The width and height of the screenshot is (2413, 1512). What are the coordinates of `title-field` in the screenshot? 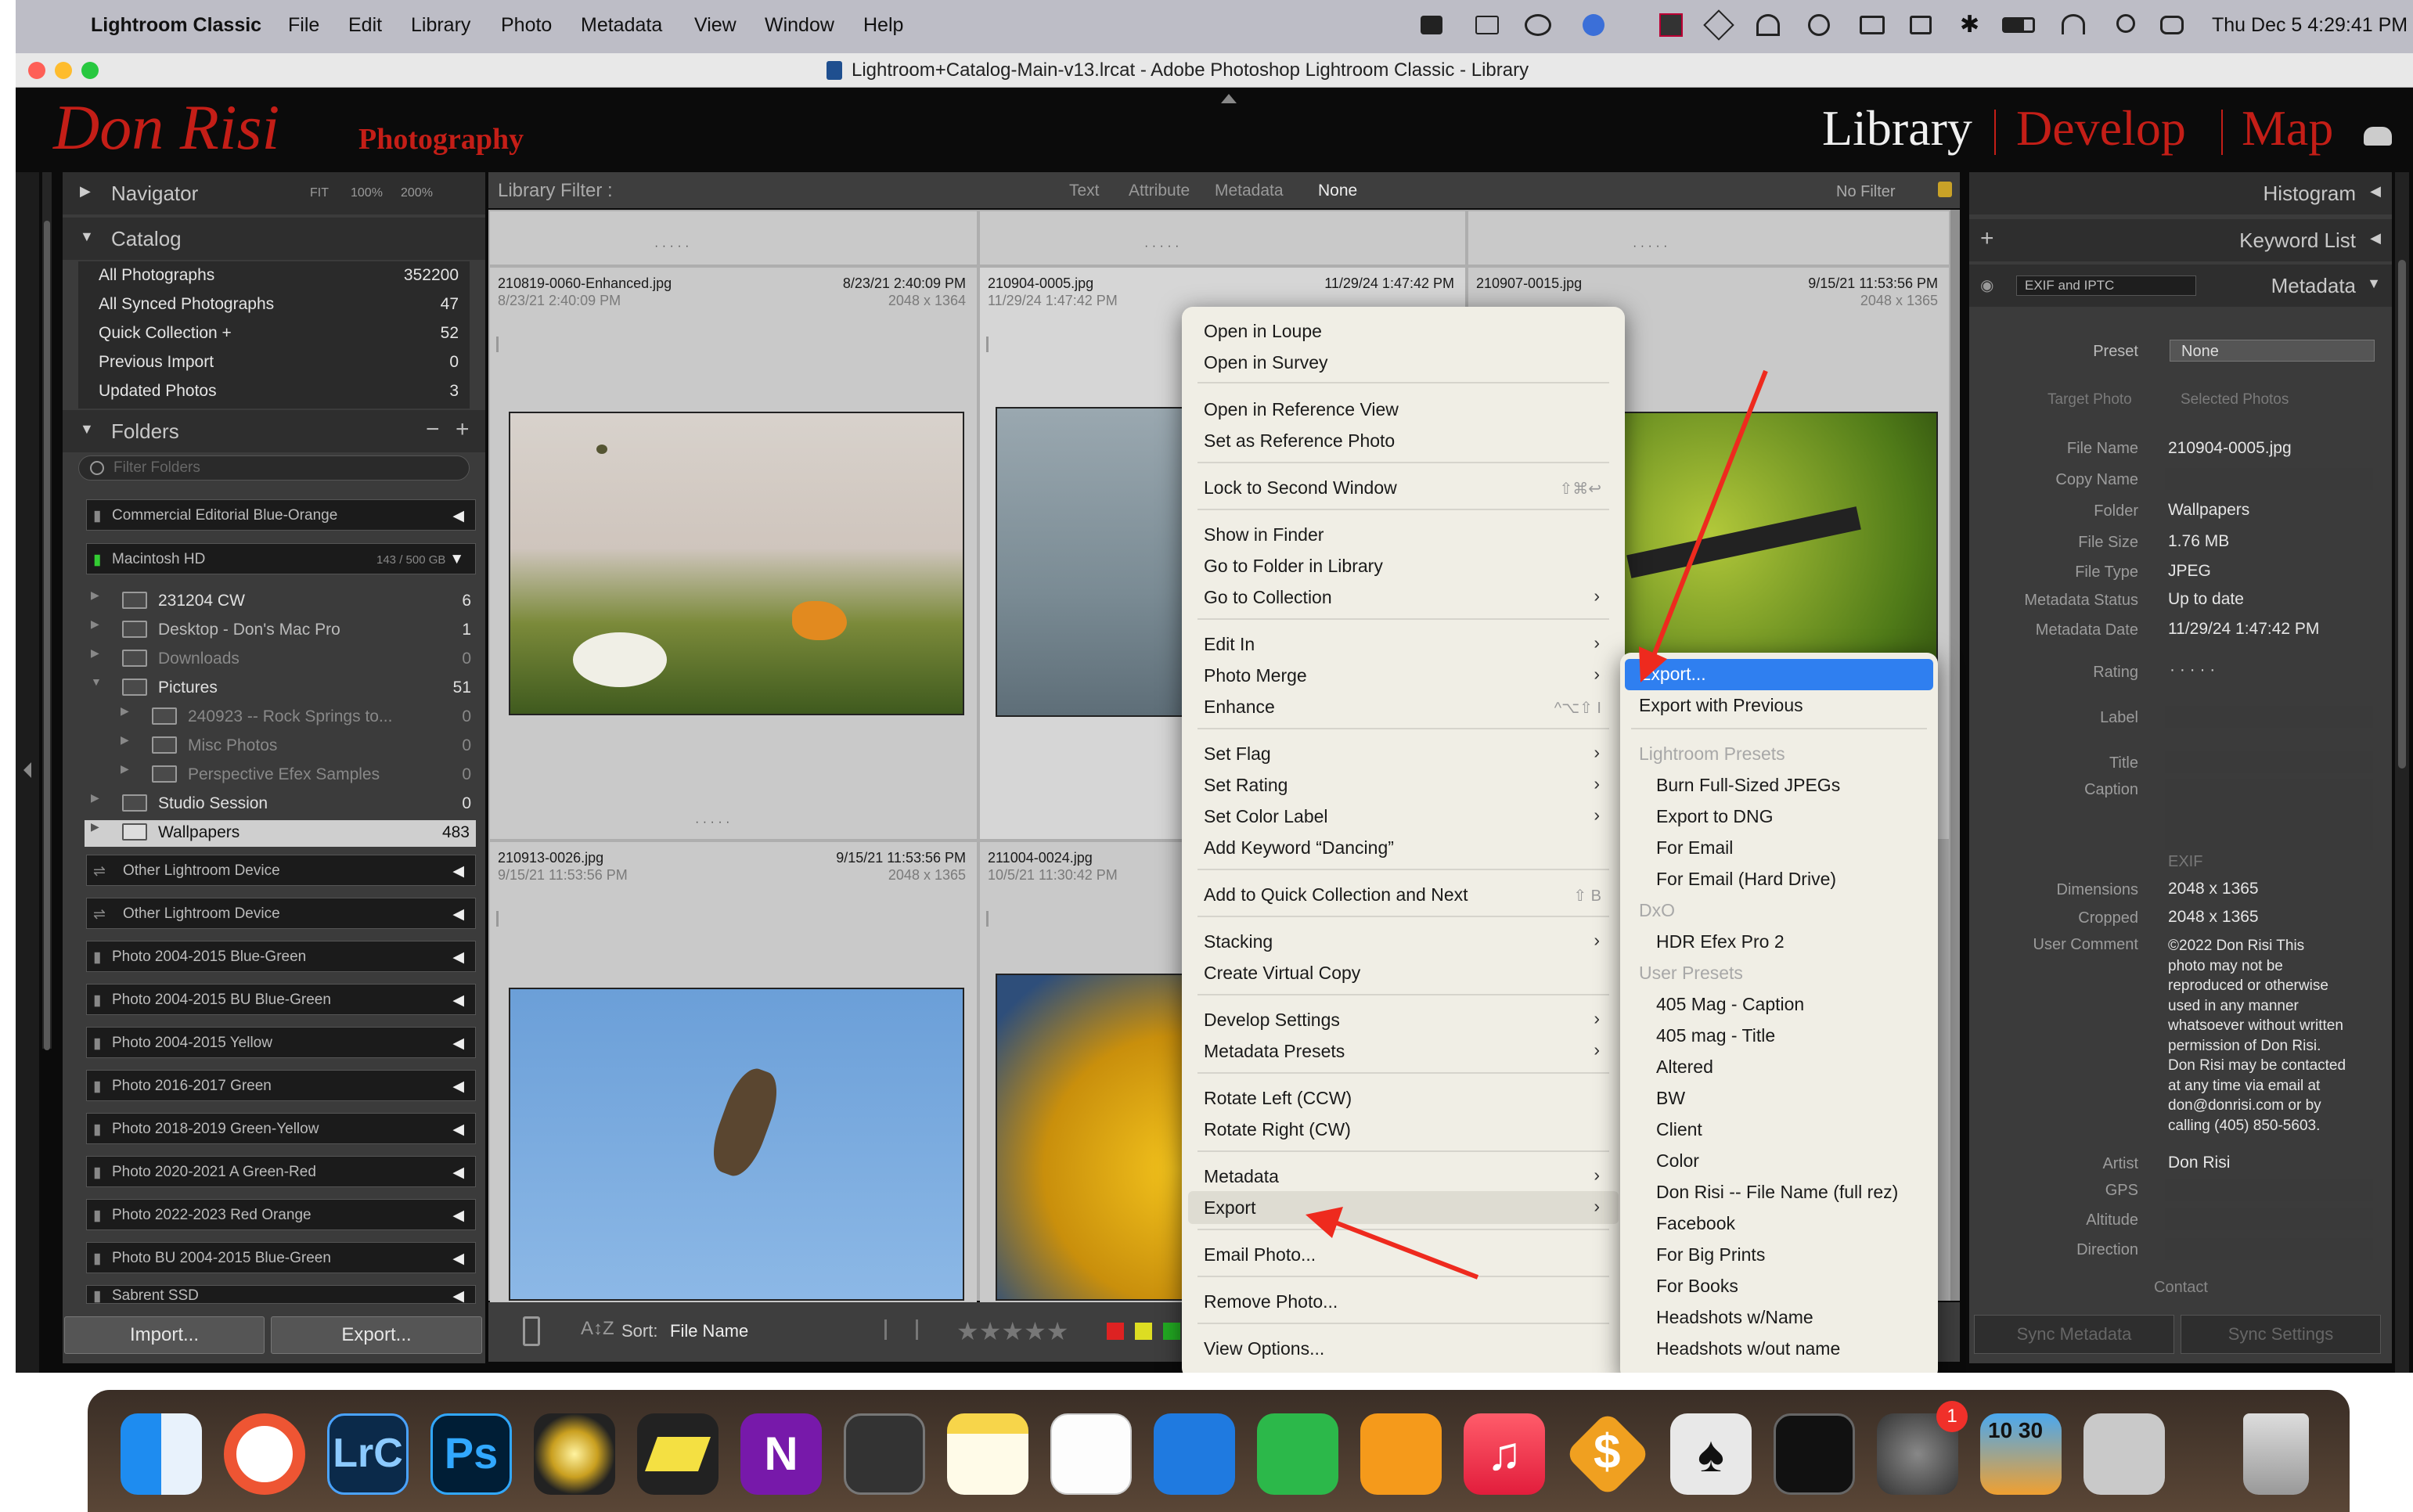 It's located at (2269, 762).